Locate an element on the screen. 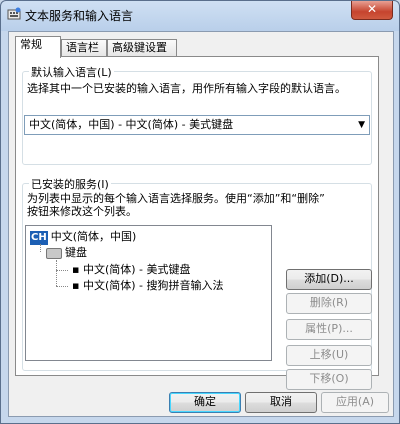 The height and width of the screenshot is (424, 400). installed-services-label: 已安装的服务(I) is located at coordinates (70, 184).